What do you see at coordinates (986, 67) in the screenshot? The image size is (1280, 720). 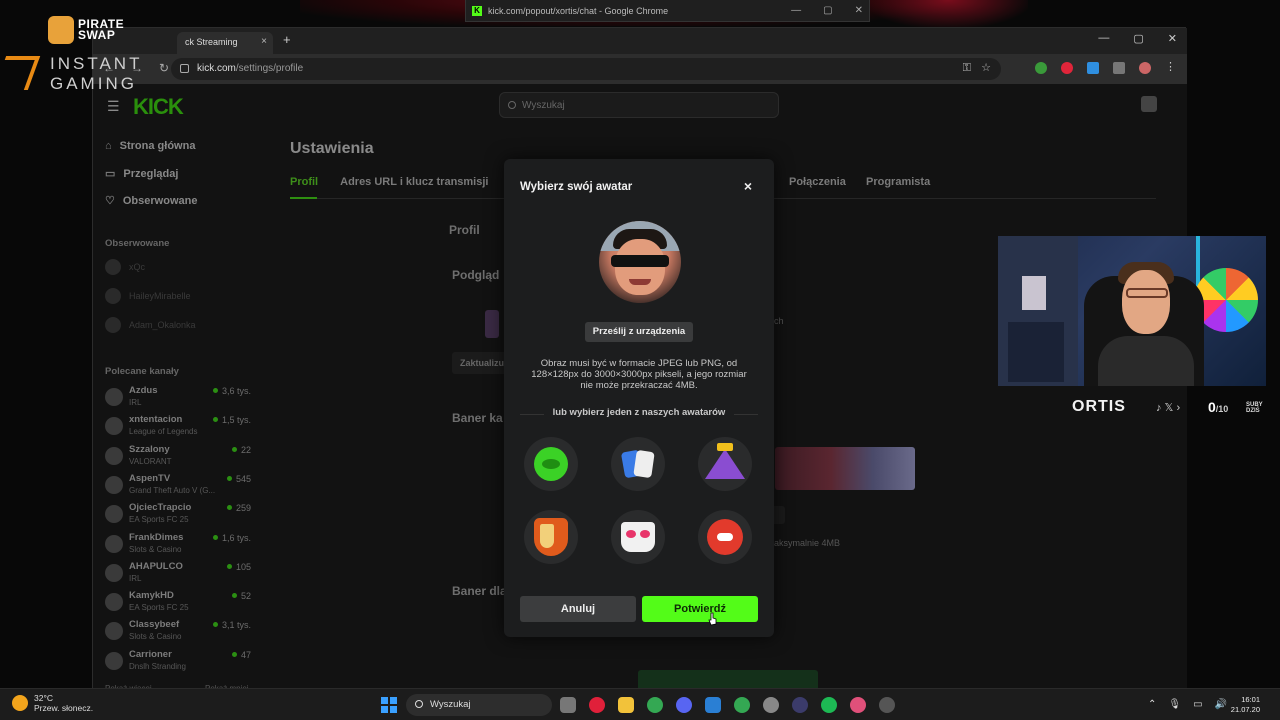 I see `bookmark-star-icon: ☆` at bounding box center [986, 67].